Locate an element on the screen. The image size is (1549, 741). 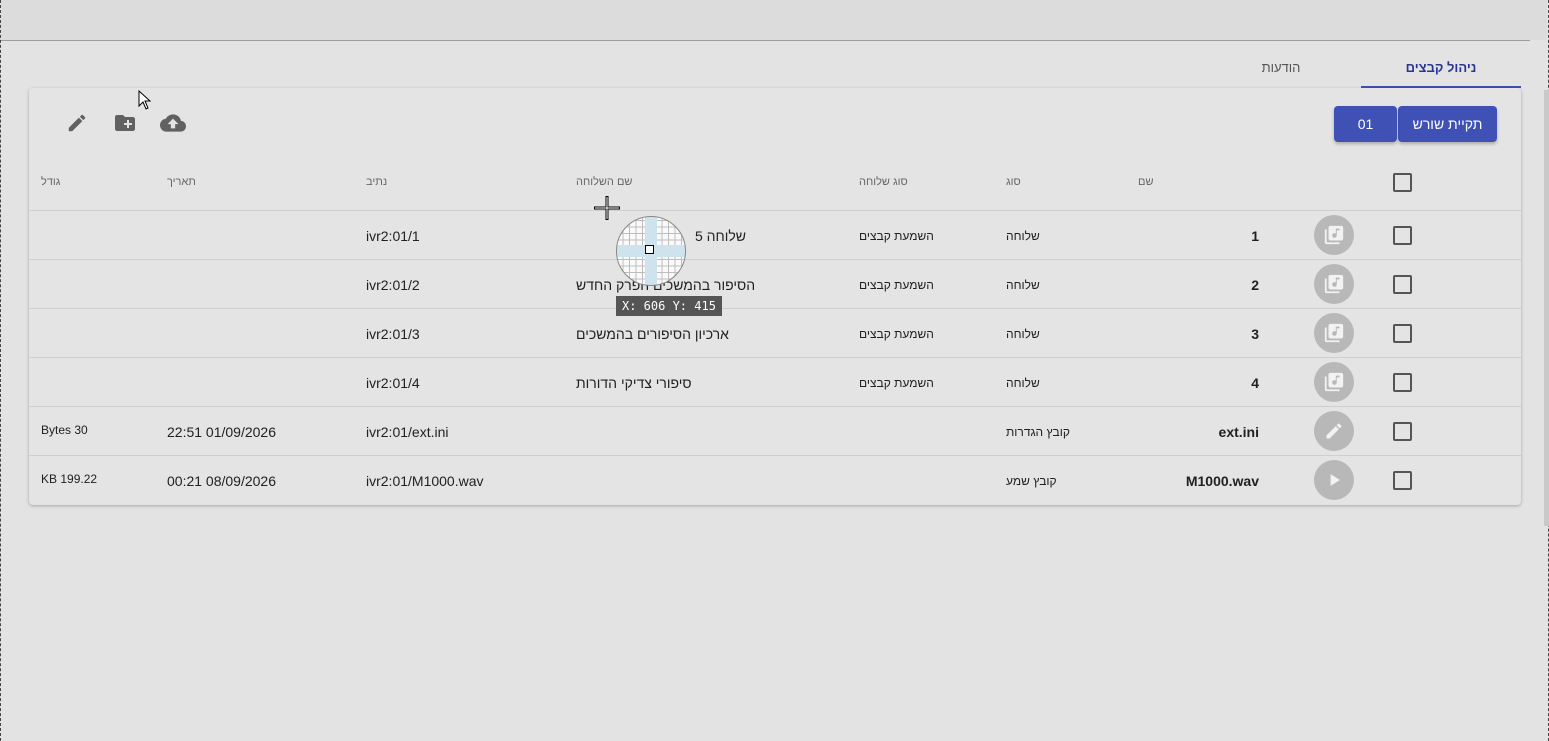
mouse-pointer-icon is located at coordinates (145, 100).